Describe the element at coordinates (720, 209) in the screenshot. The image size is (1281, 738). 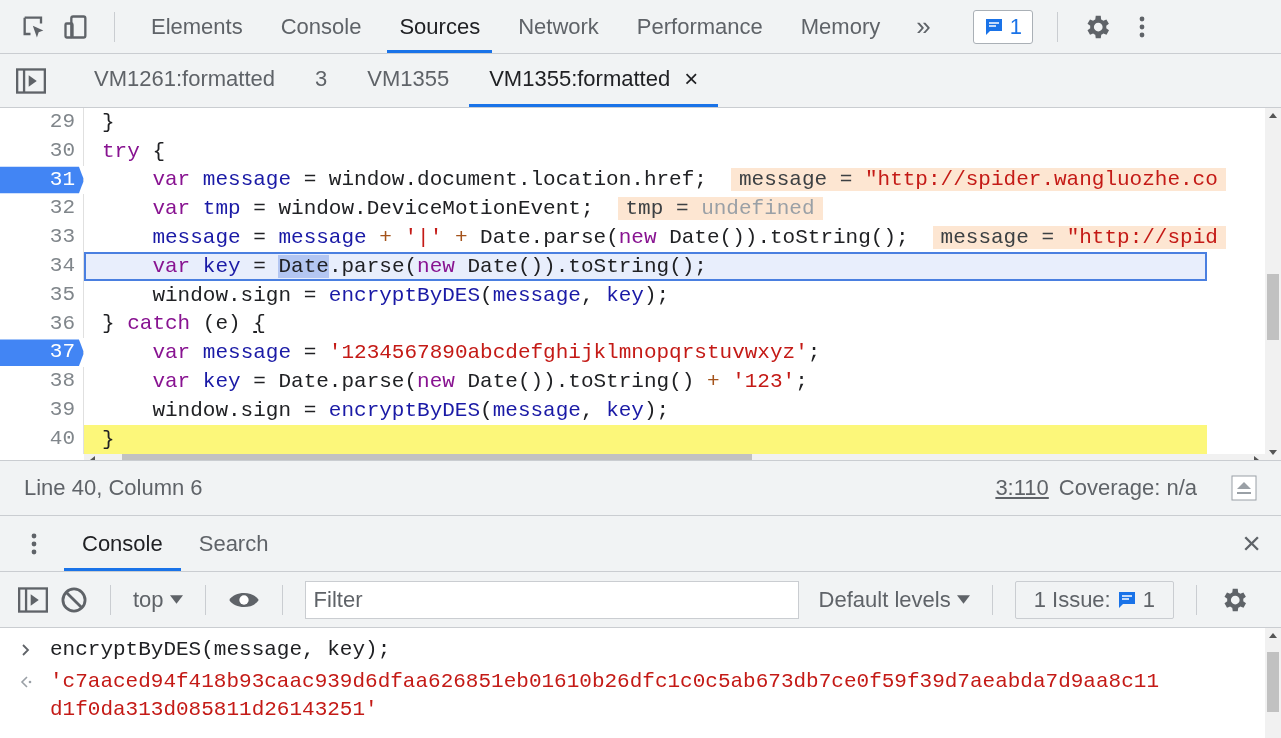
I see `inline-value: tmp = undefined` at that location.